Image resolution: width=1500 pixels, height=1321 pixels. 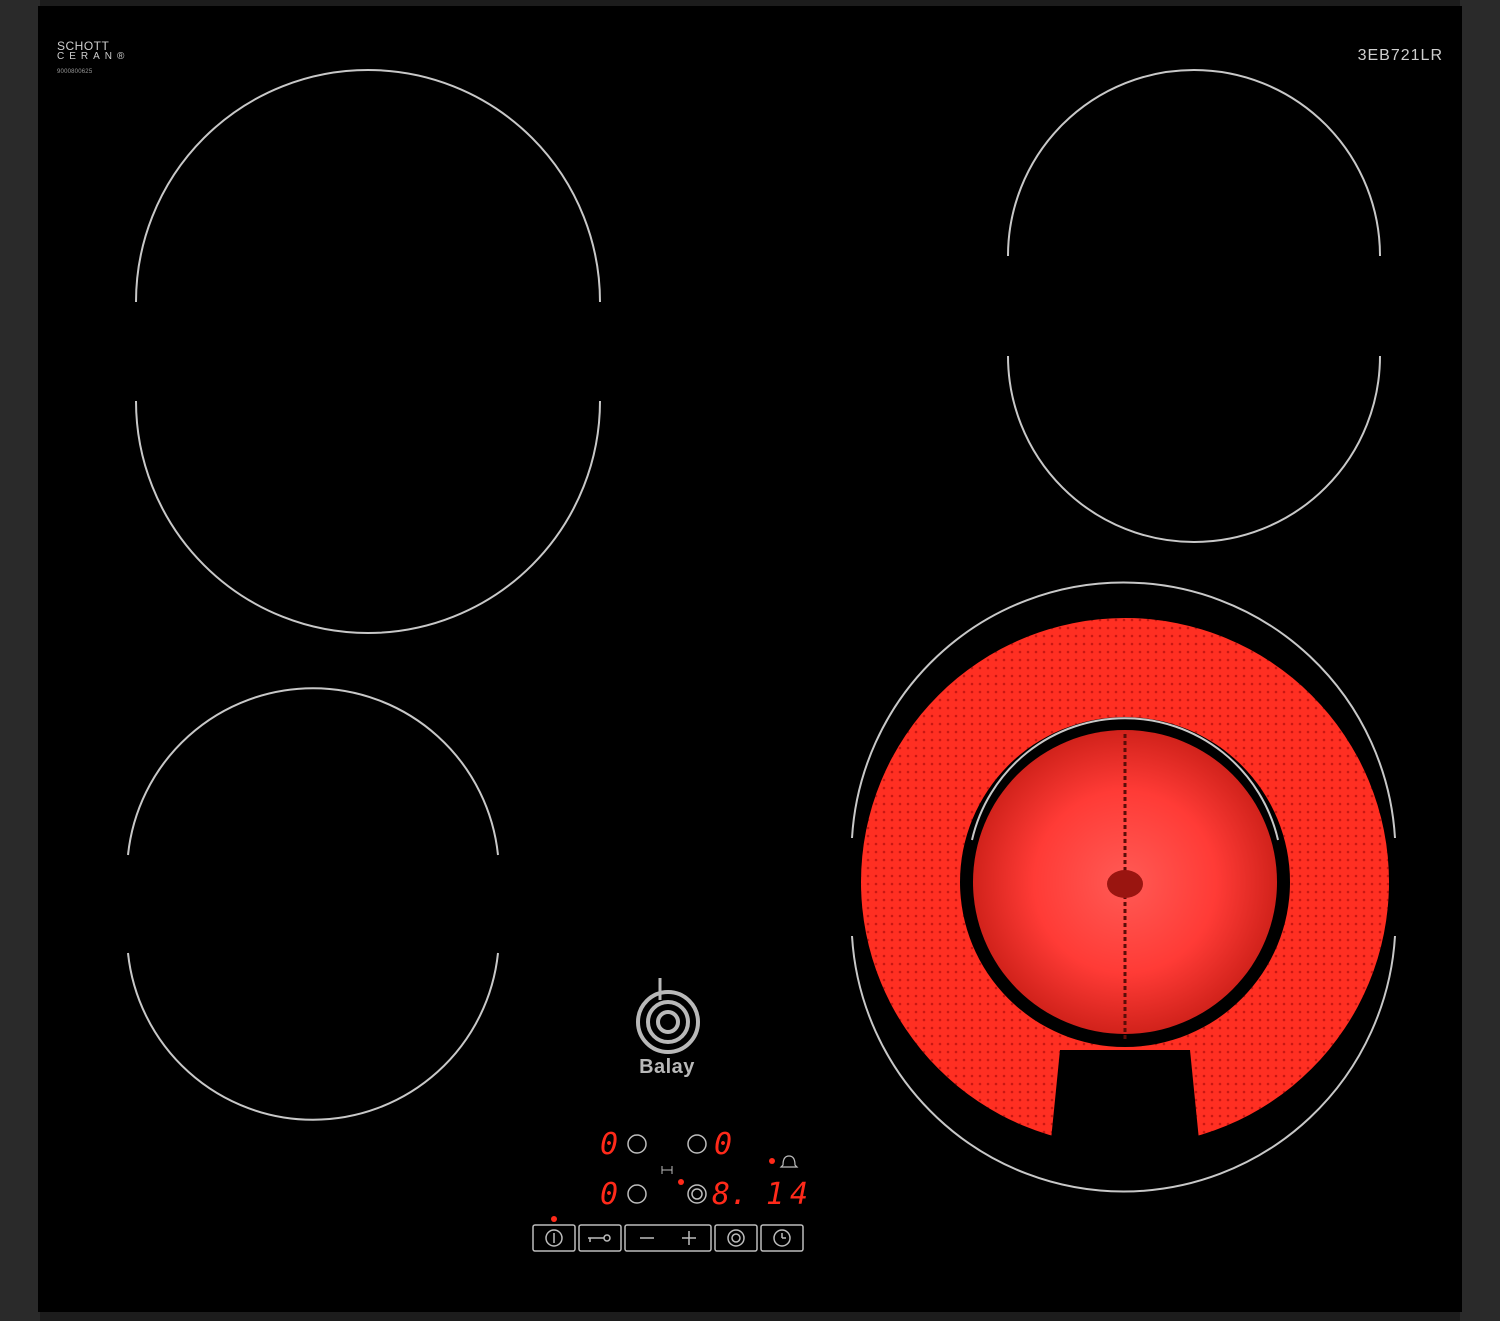 What do you see at coordinates (554, 1238) in the screenshot?
I see `power-button-hit` at bounding box center [554, 1238].